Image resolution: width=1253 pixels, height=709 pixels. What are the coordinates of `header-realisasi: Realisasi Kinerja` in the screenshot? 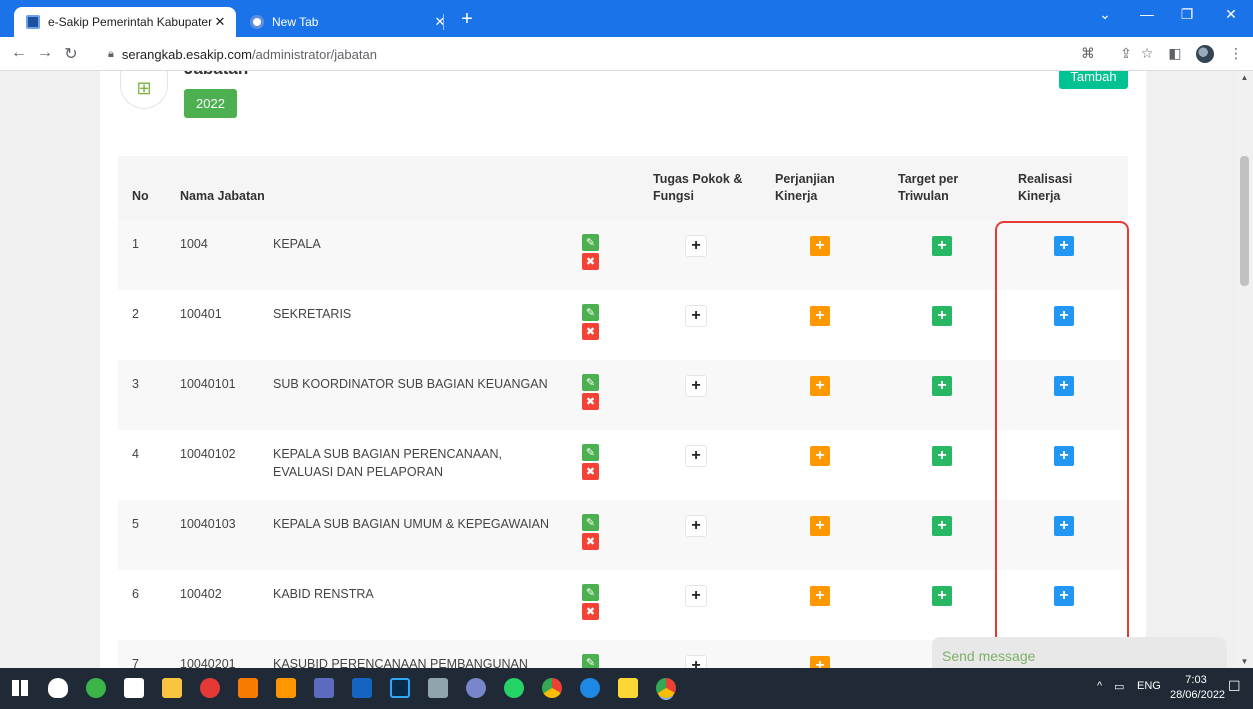 It's located at (1045, 187).